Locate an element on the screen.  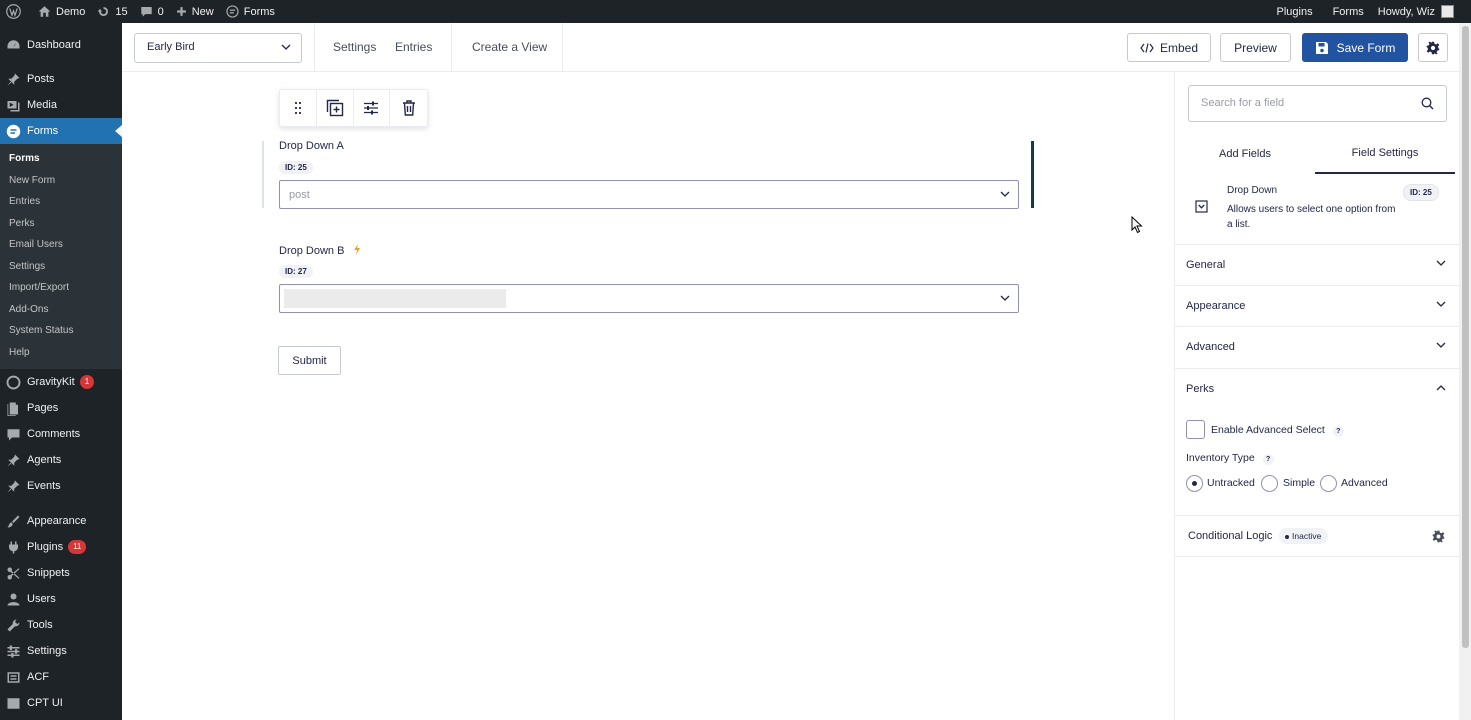
field-action-toolbar is located at coordinates (353, 108).